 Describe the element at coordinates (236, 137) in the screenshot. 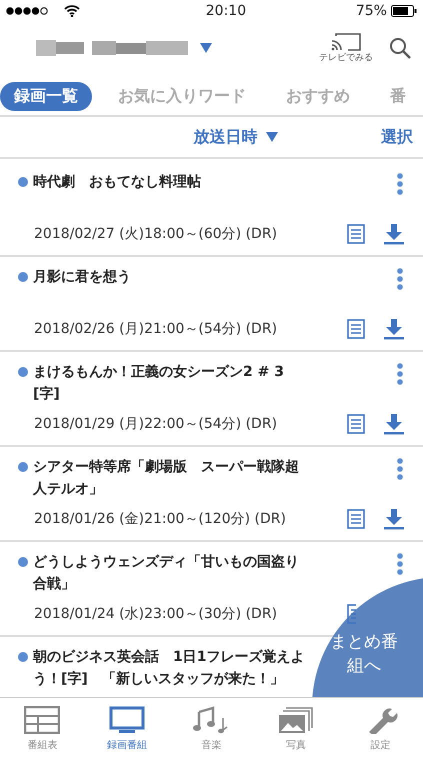

I see `sort-dropdown: 放送日時` at that location.